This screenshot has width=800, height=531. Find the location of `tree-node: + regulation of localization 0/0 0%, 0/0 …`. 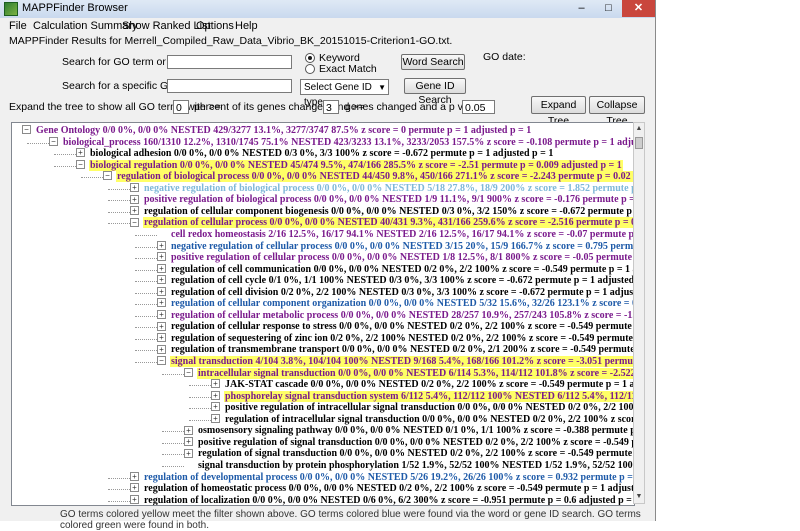

tree-node: + regulation of localization 0/0 0%, 0/0 … is located at coordinates (382, 499).